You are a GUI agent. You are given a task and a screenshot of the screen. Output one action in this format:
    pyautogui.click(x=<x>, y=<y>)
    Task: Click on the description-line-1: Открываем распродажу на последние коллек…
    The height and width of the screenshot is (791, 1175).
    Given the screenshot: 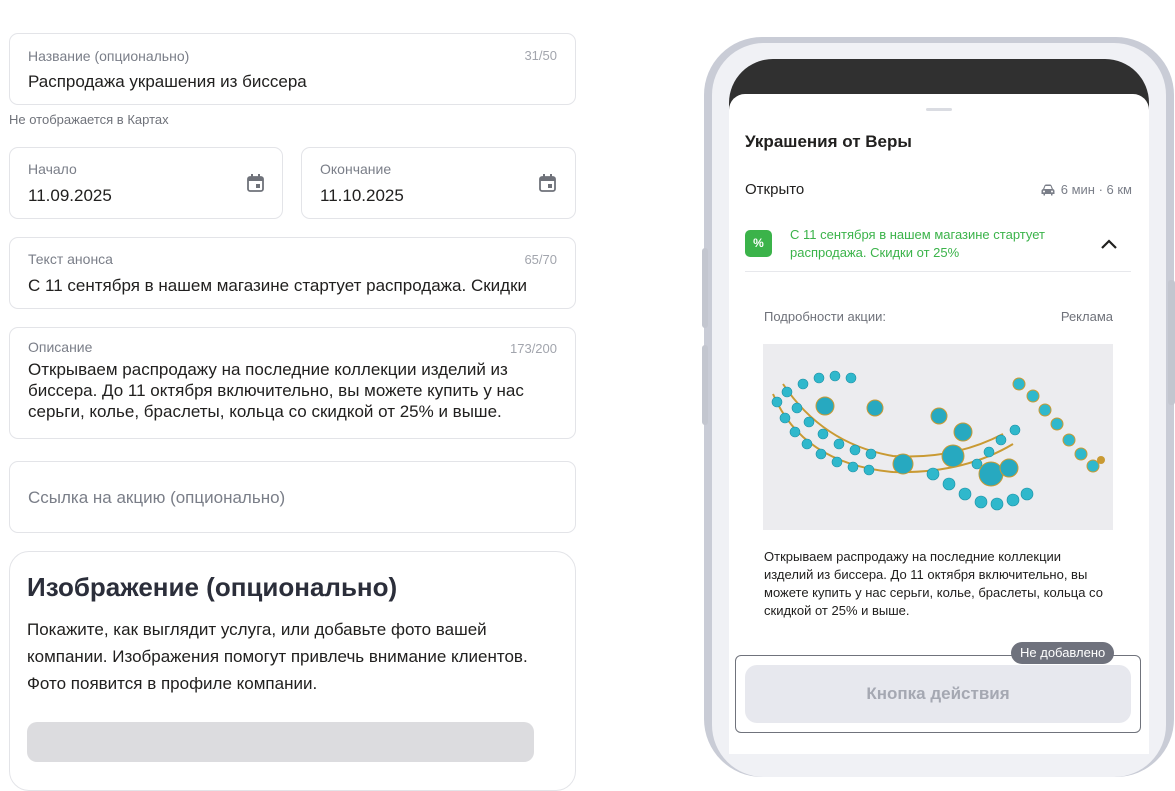 What is the action you would take?
    pyautogui.click(x=268, y=370)
    